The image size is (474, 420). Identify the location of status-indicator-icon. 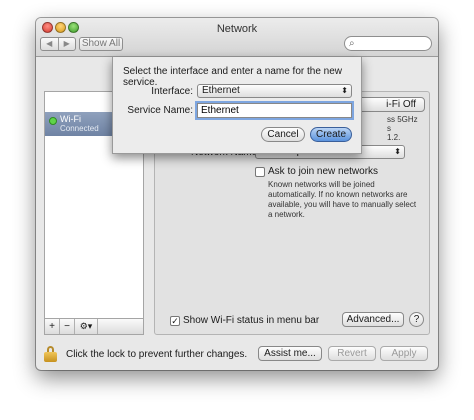
(53, 121).